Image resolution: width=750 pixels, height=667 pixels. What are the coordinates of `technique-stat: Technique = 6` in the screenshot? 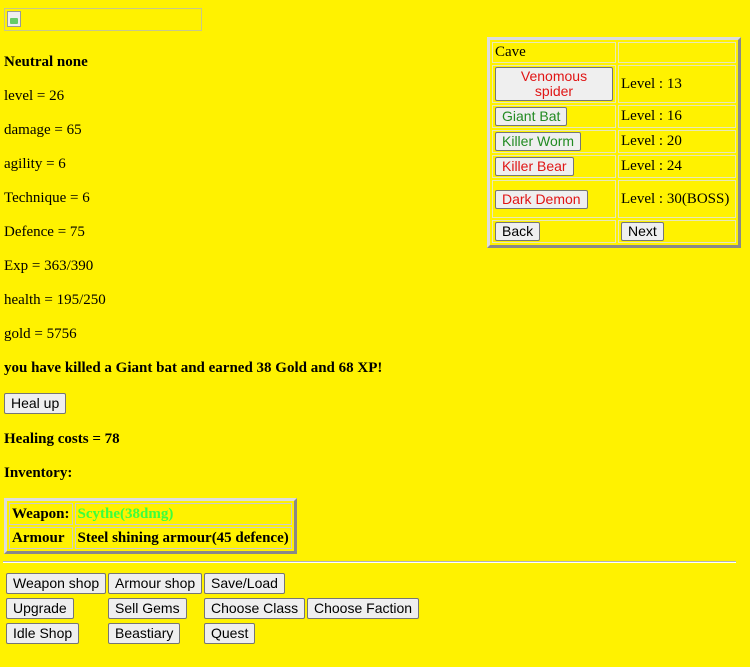 It's located at (47, 198).